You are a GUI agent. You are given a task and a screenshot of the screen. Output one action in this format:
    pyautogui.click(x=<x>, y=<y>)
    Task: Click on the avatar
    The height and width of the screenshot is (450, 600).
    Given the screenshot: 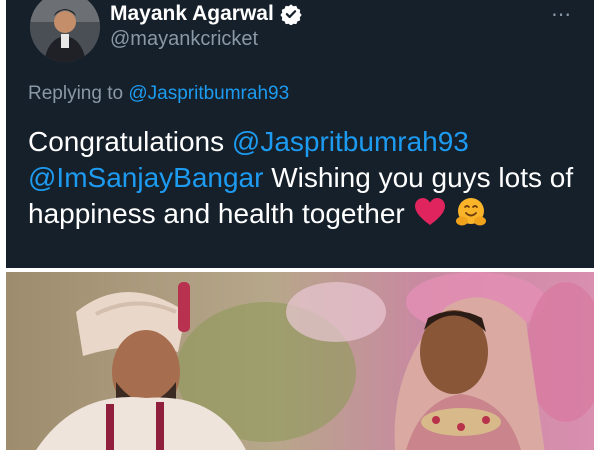 What is the action you would take?
    pyautogui.click(x=65, y=31)
    